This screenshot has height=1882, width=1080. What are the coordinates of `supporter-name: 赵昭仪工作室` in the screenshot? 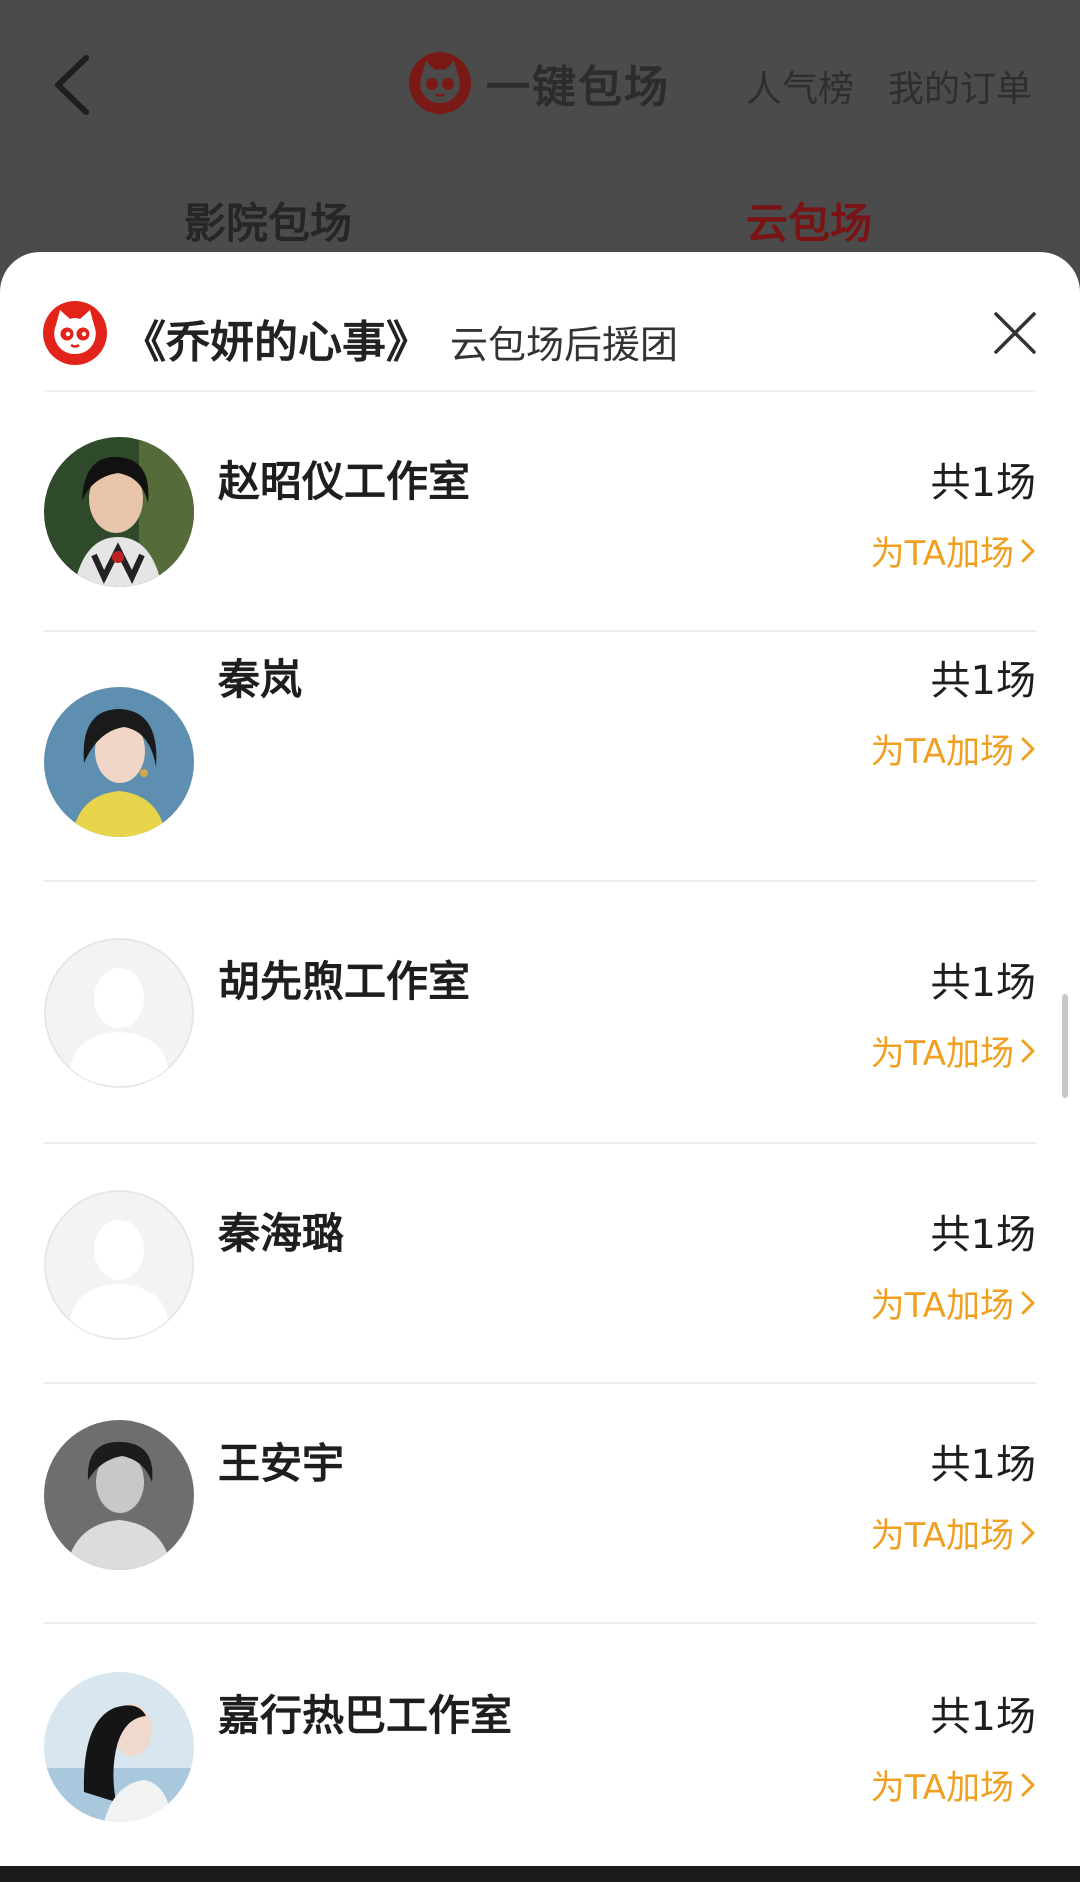 It's located at (344, 481).